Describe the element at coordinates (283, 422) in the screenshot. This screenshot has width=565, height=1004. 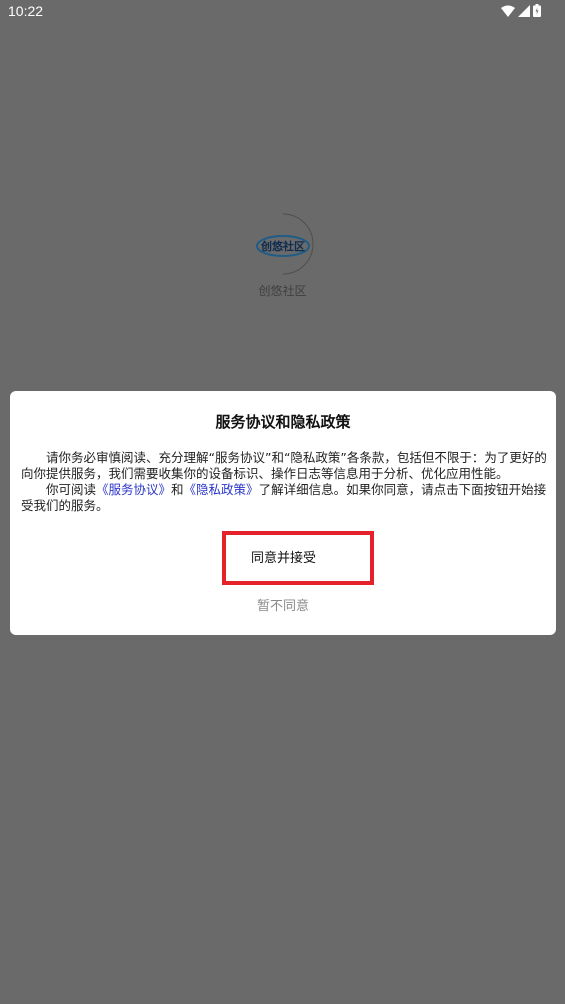
I see `dialog-title: 服务协议和隐私政策` at that location.